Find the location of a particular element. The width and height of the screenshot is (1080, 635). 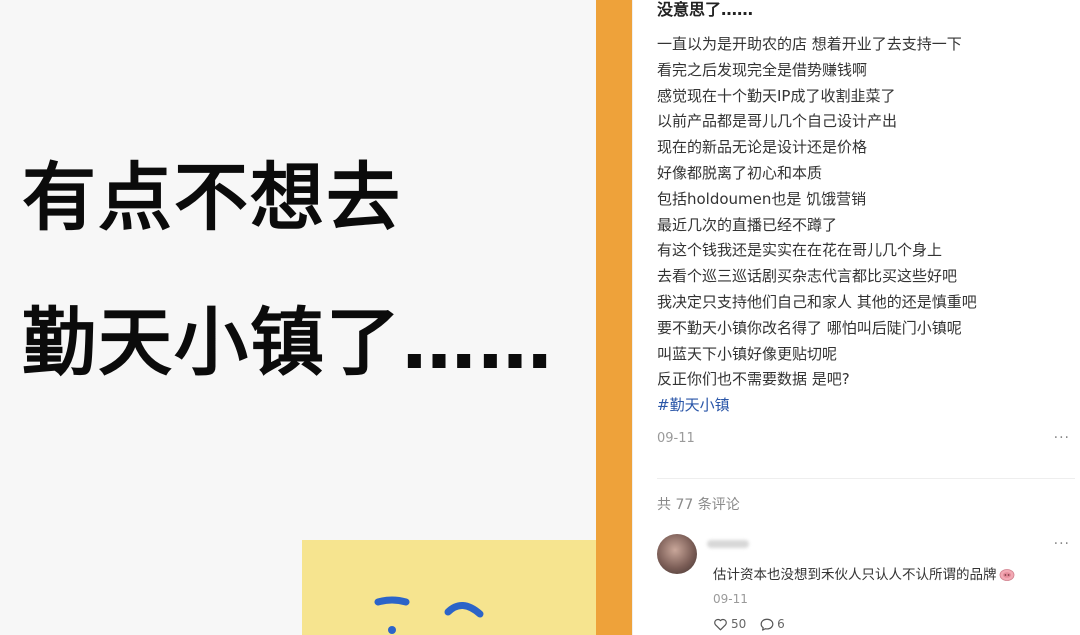

post-line: 现在的新品无论是设计还是价格 is located at coordinates (762, 147).